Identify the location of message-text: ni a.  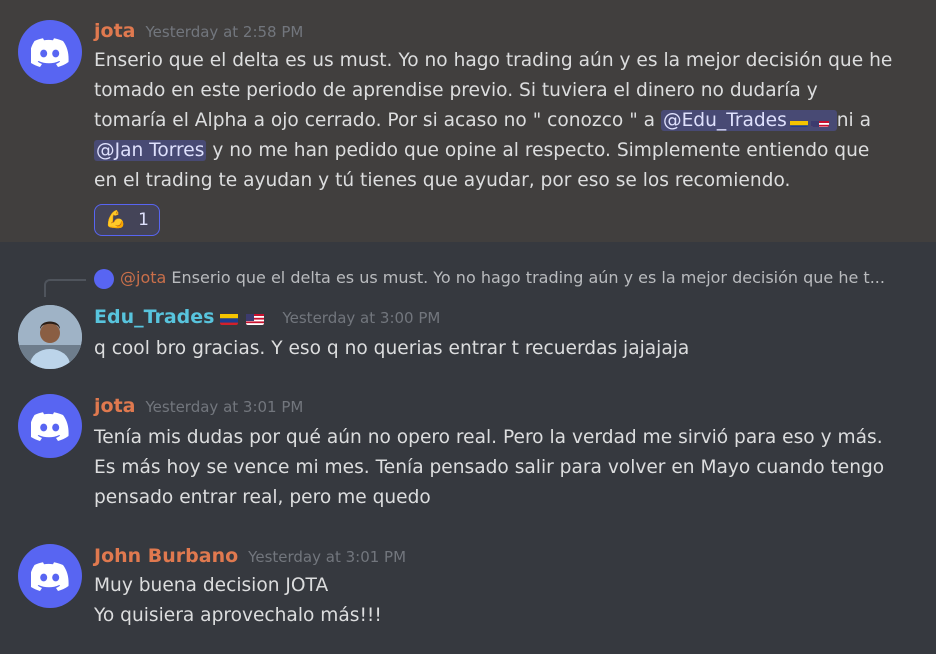
(853, 120).